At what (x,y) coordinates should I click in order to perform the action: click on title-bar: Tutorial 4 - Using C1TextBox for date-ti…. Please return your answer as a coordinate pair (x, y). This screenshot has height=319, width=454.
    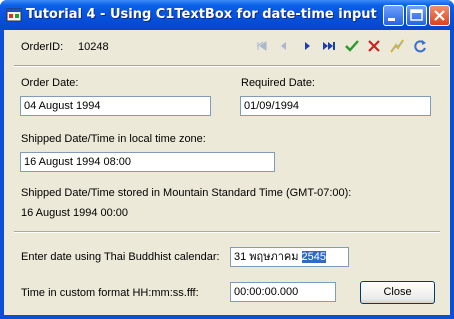
    Looking at the image, I should click on (227, 15).